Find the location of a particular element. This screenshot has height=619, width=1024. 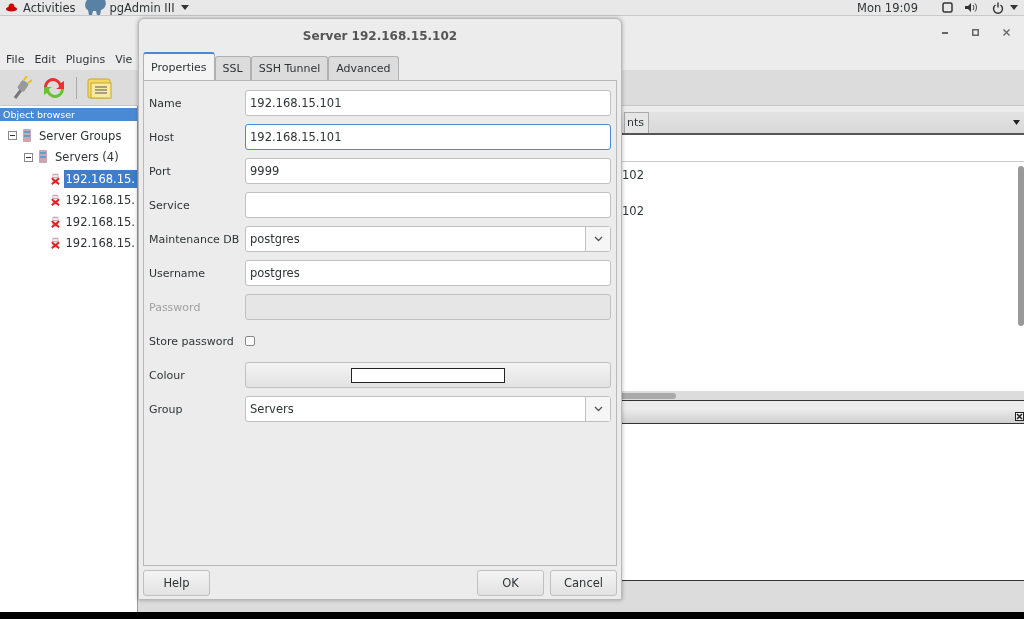

field-label: Password is located at coordinates (175, 307).